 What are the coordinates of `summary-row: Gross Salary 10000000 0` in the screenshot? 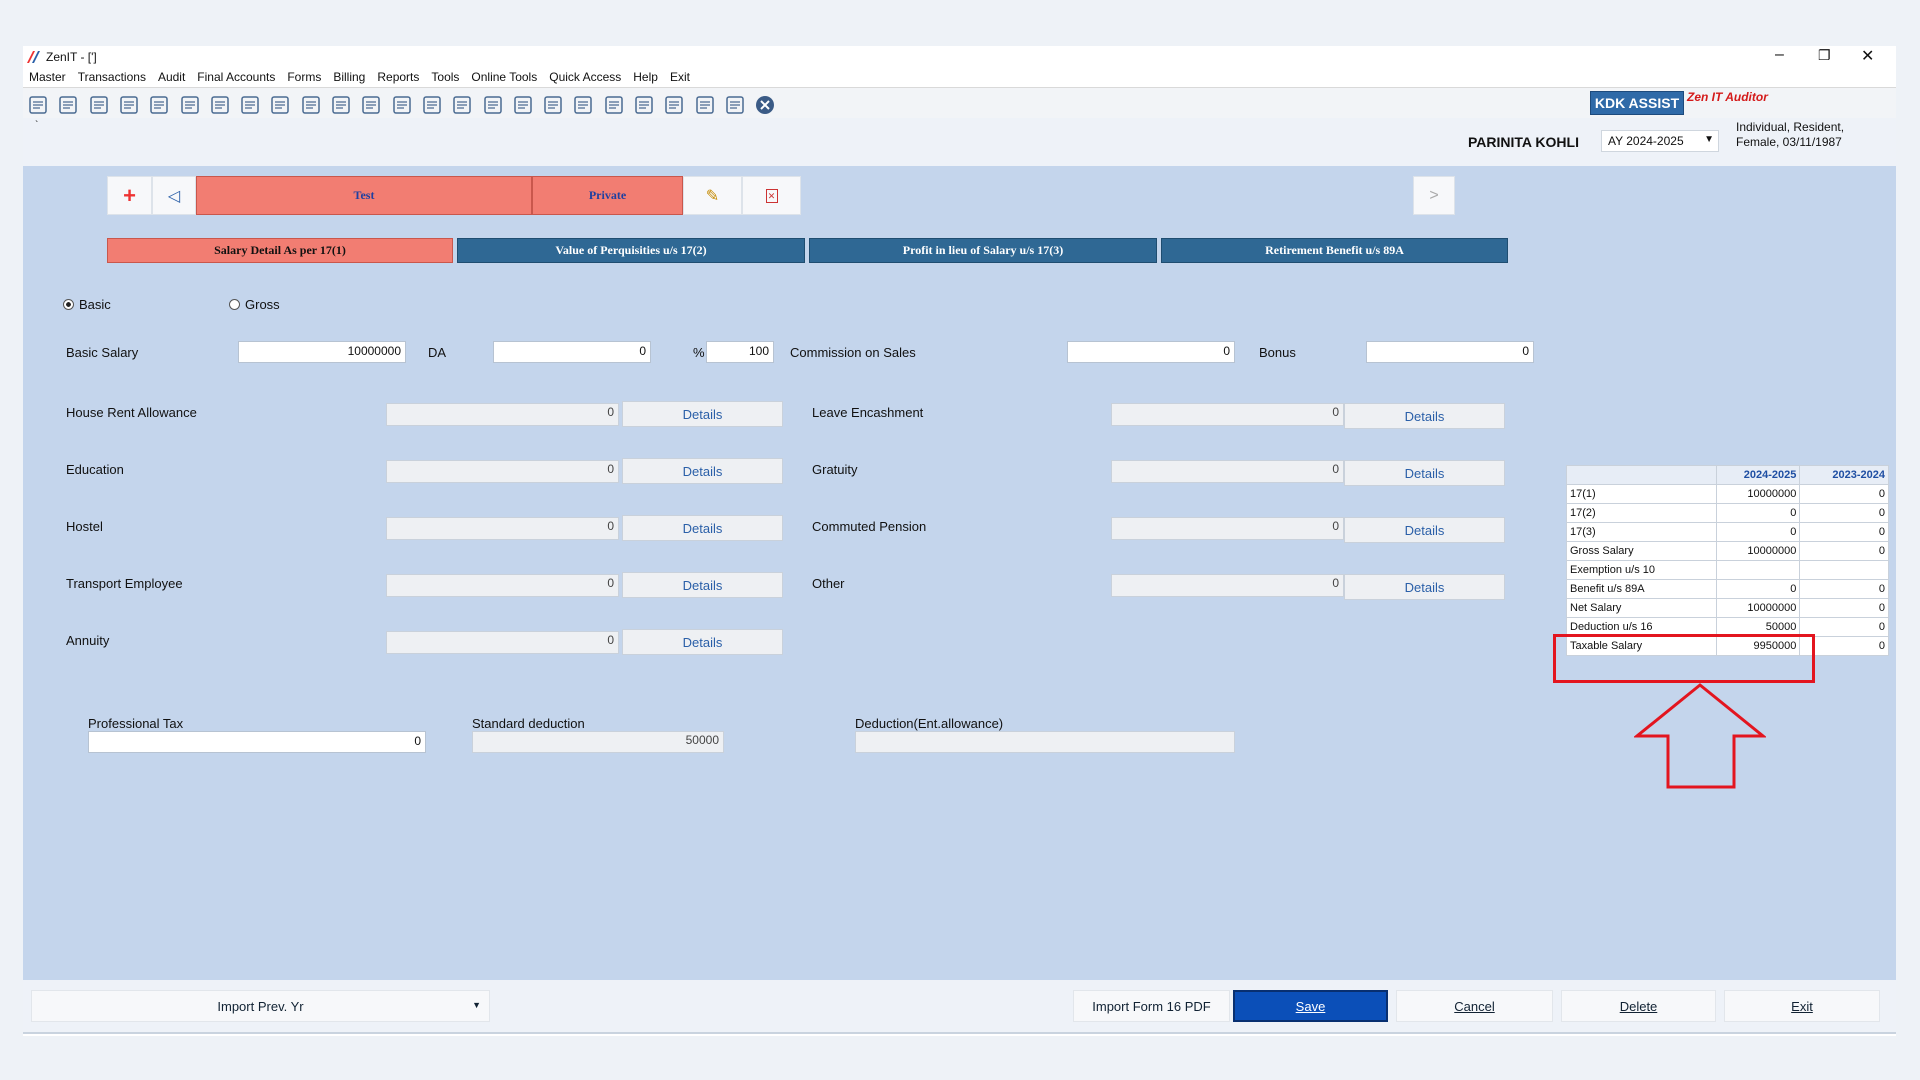 It's located at (1727, 551).